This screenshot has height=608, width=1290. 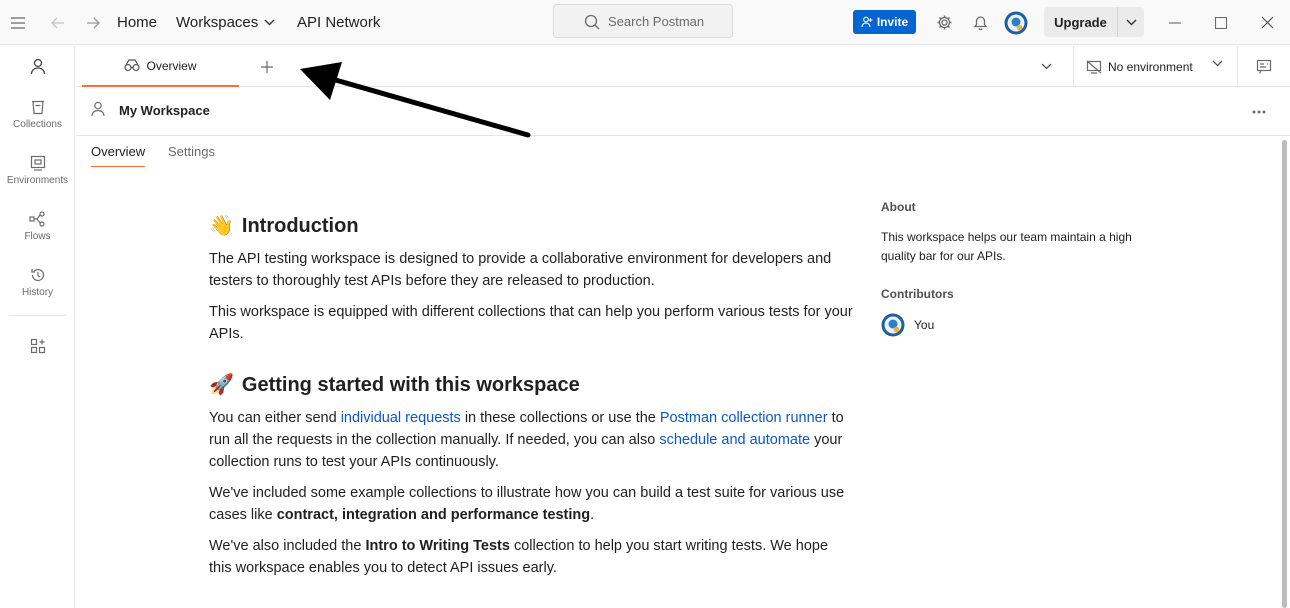 What do you see at coordinates (221, 385) in the screenshot?
I see `rocket-emoji: 🚀` at bounding box center [221, 385].